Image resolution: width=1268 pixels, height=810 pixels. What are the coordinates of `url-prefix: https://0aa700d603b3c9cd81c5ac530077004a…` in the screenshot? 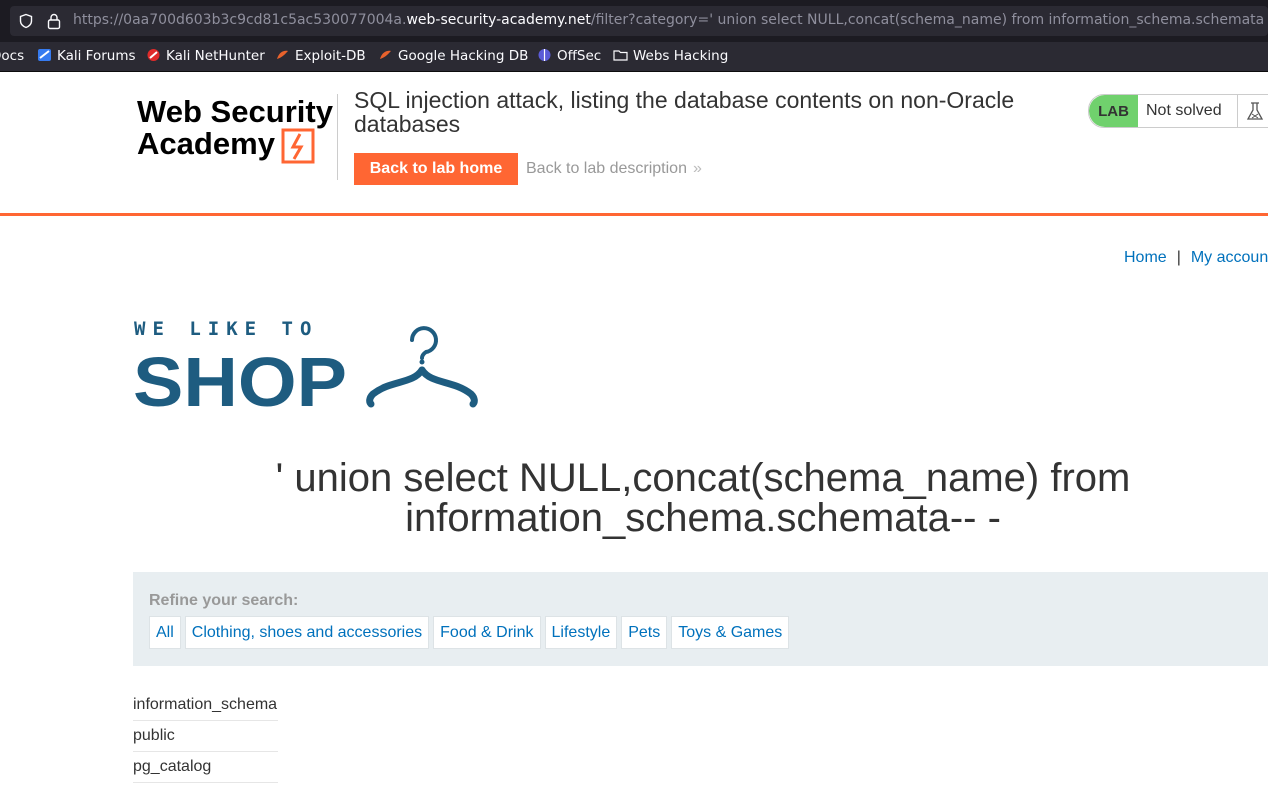 It's located at (240, 20).